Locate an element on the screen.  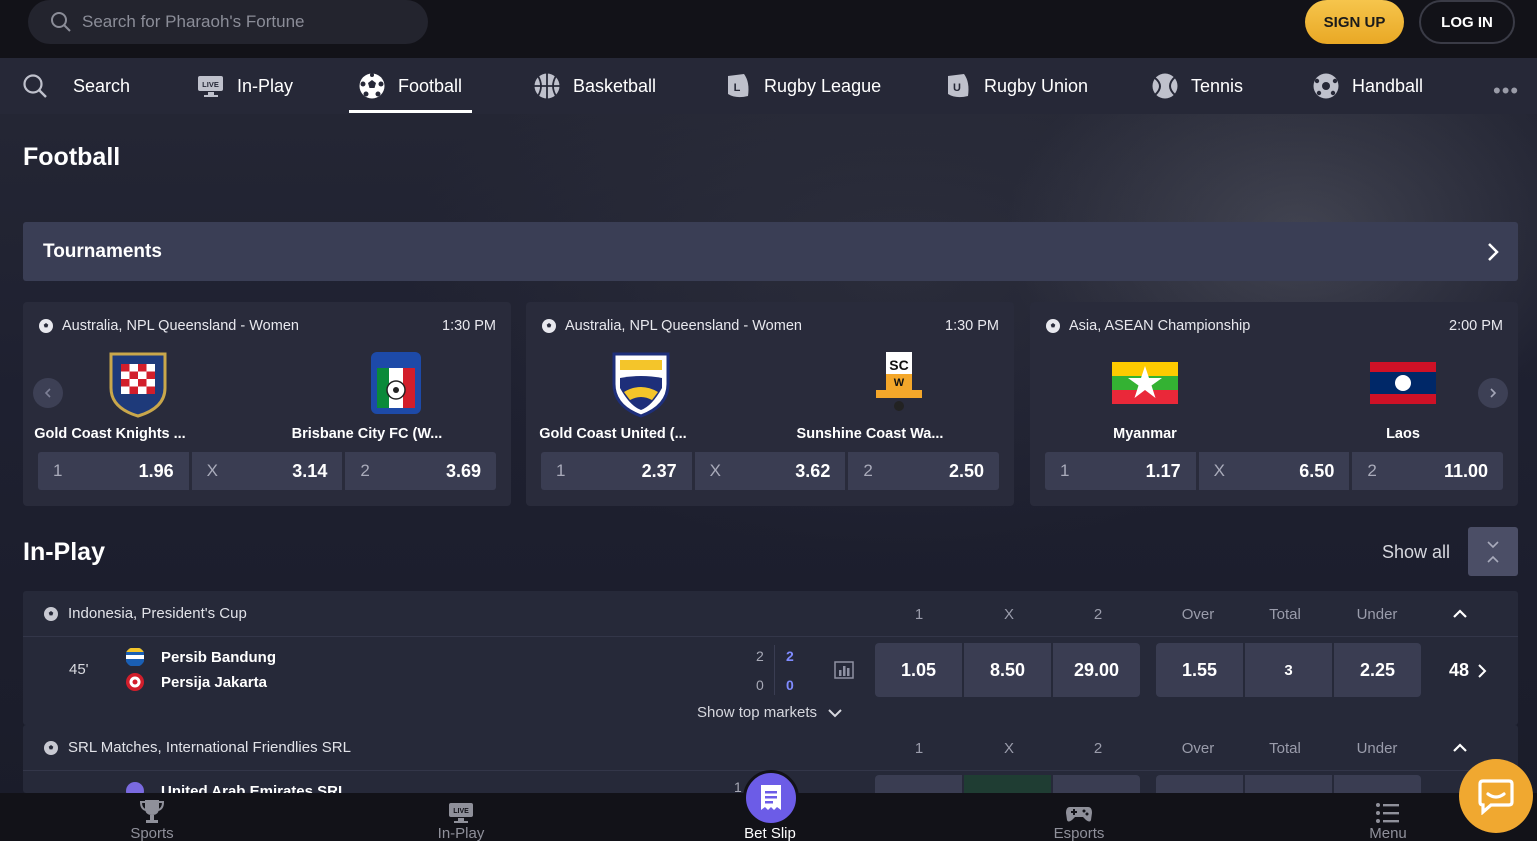
bottom-nav-menu: Menu is located at coordinates (1388, 817).